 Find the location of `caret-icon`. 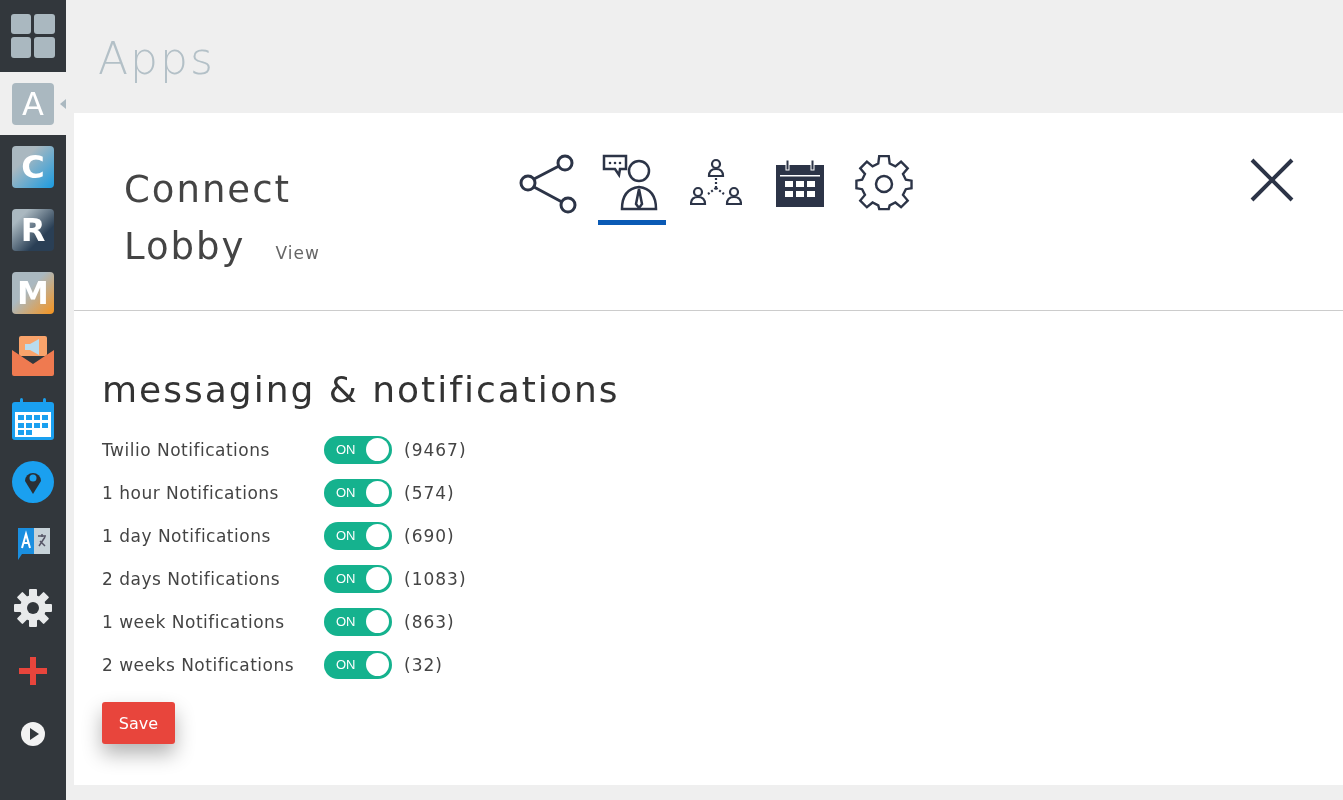

caret-icon is located at coordinates (63, 104).